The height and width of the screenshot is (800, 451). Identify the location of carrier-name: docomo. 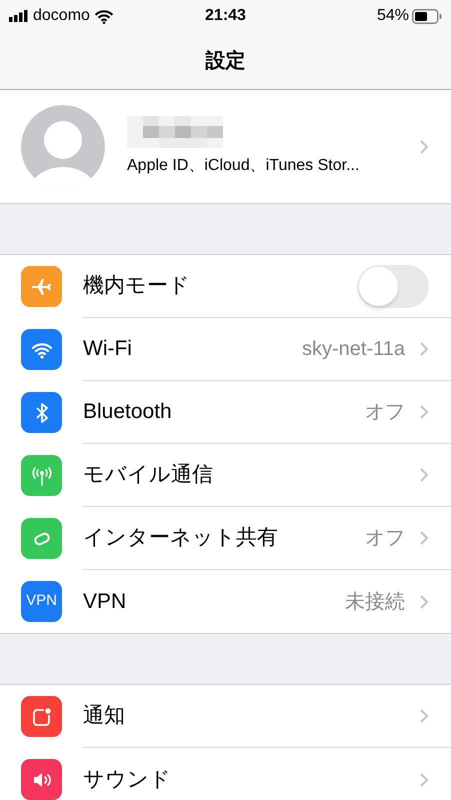
(61, 16).